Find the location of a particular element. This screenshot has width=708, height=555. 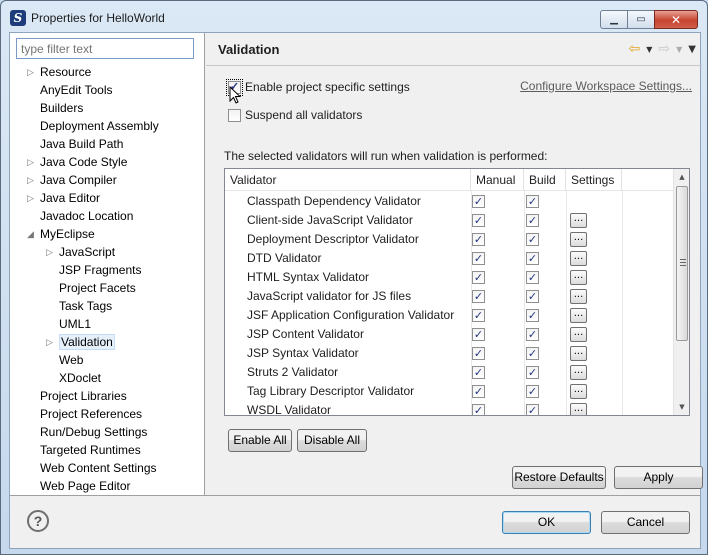

tree-item: Project Facets is located at coordinates (97, 288).